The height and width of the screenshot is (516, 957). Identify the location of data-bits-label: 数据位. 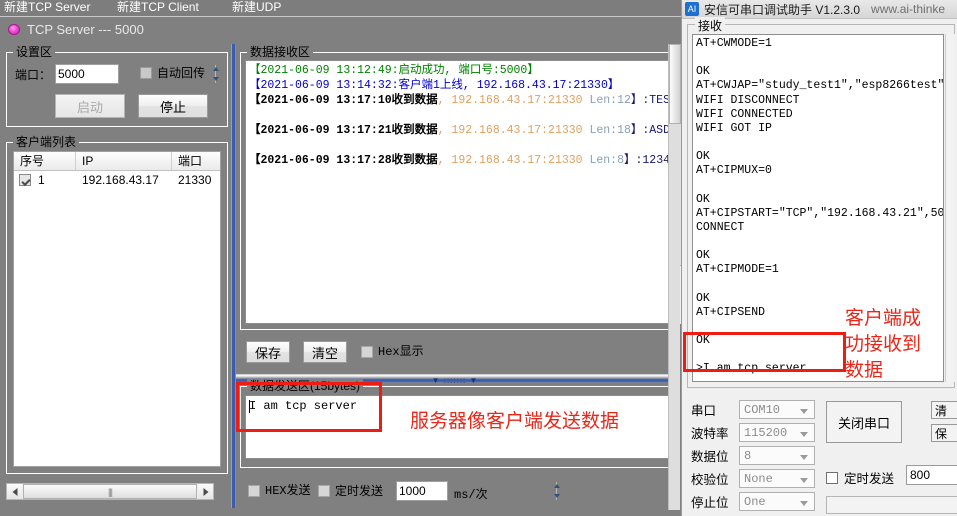
(710, 457).